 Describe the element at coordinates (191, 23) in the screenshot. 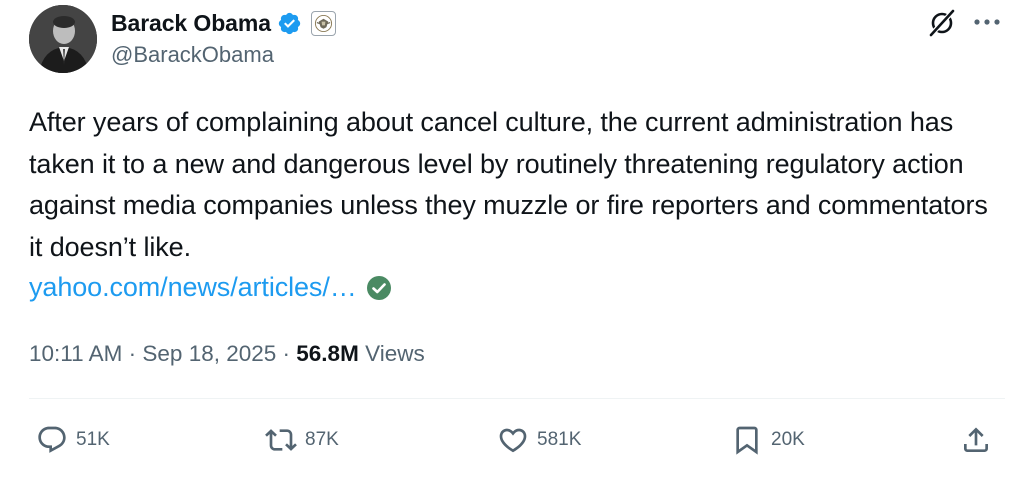

I see `author-name: Barack Obama` at that location.